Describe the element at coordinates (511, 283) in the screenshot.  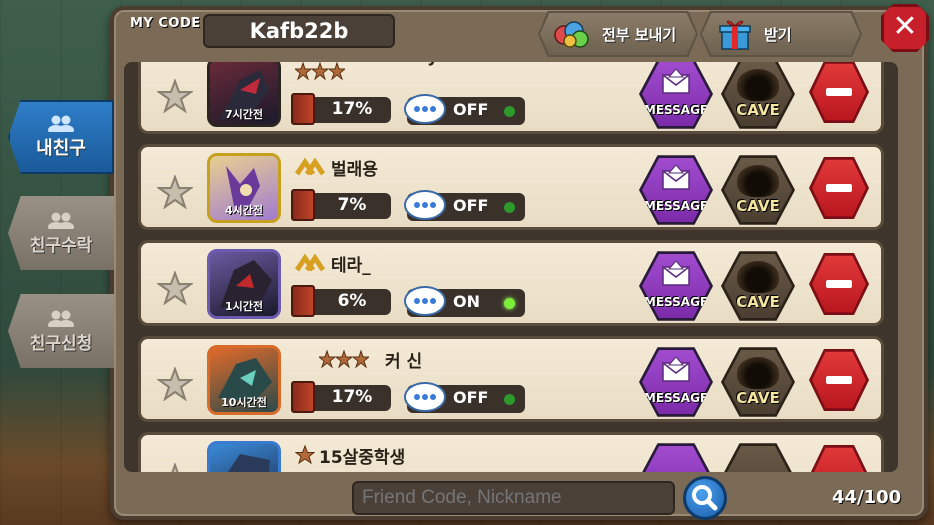
I see `friend-row: 1시간전 테라_ 6% ON MESSAGE CAVE` at that location.